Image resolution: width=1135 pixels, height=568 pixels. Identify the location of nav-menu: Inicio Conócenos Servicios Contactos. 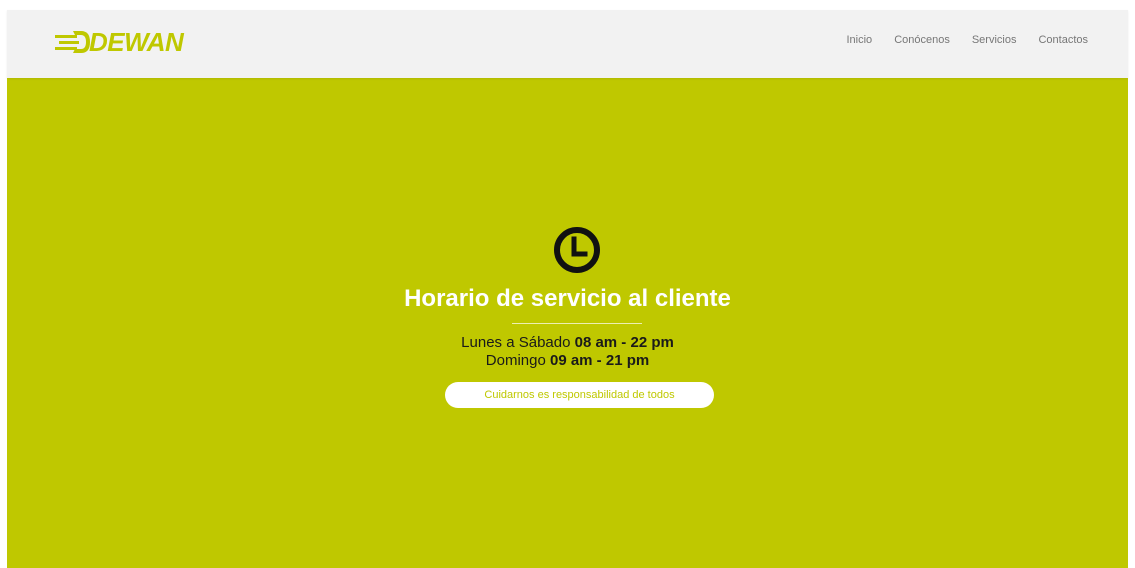
(968, 40).